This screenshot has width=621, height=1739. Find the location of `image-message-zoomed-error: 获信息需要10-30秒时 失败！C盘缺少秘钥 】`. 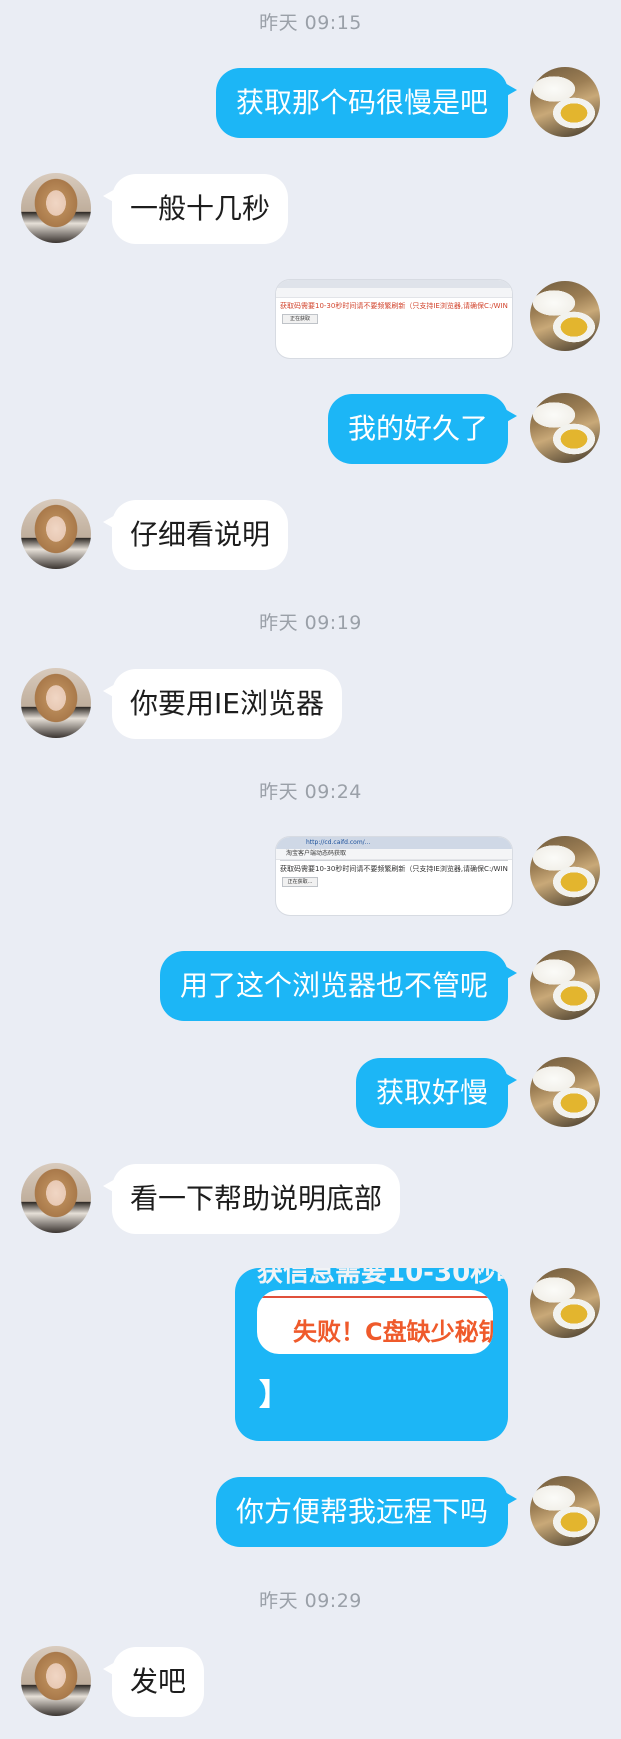

image-message-zoomed-error: 获信息需要10-30秒时 失败！C盘缺少秘钥 】 is located at coordinates (371, 1354).